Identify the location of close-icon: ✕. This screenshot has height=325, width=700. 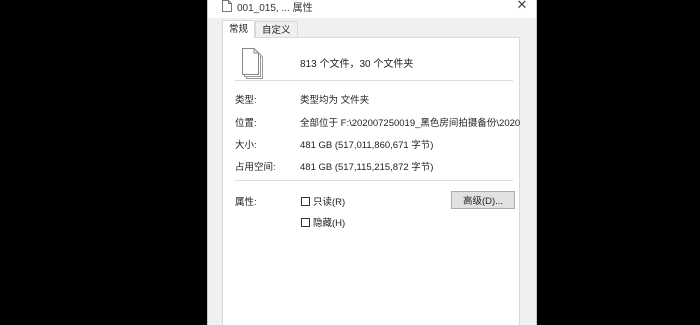
(522, 6).